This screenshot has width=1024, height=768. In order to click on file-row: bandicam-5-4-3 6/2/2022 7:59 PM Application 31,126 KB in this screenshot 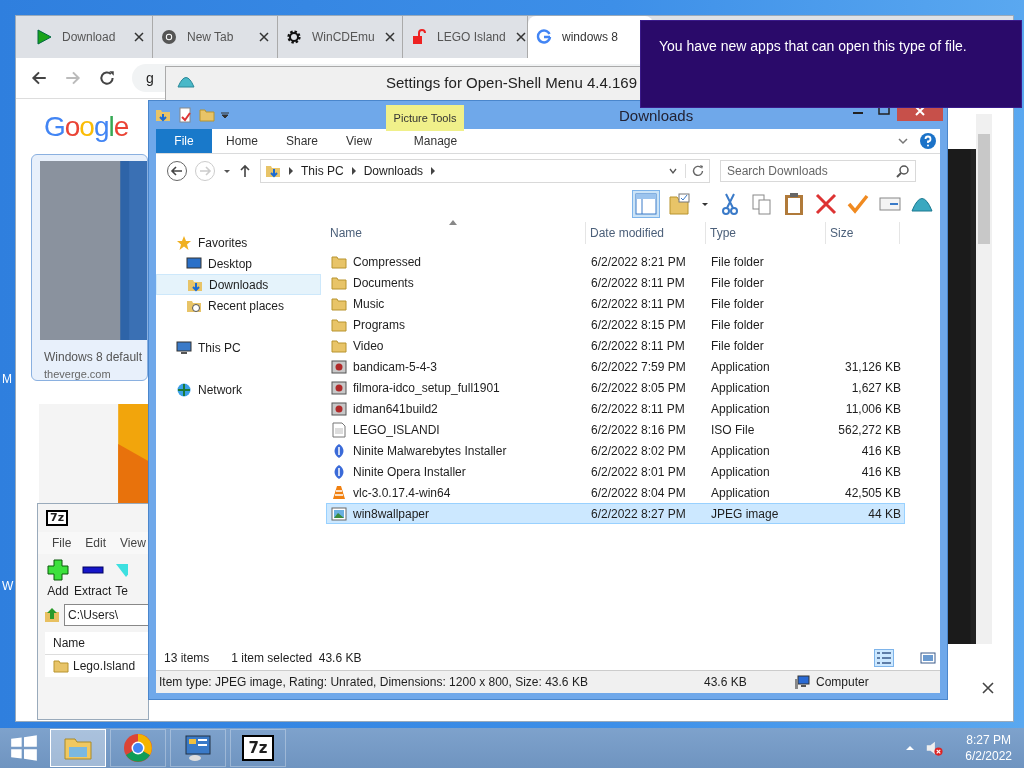, I will do `click(615, 366)`.